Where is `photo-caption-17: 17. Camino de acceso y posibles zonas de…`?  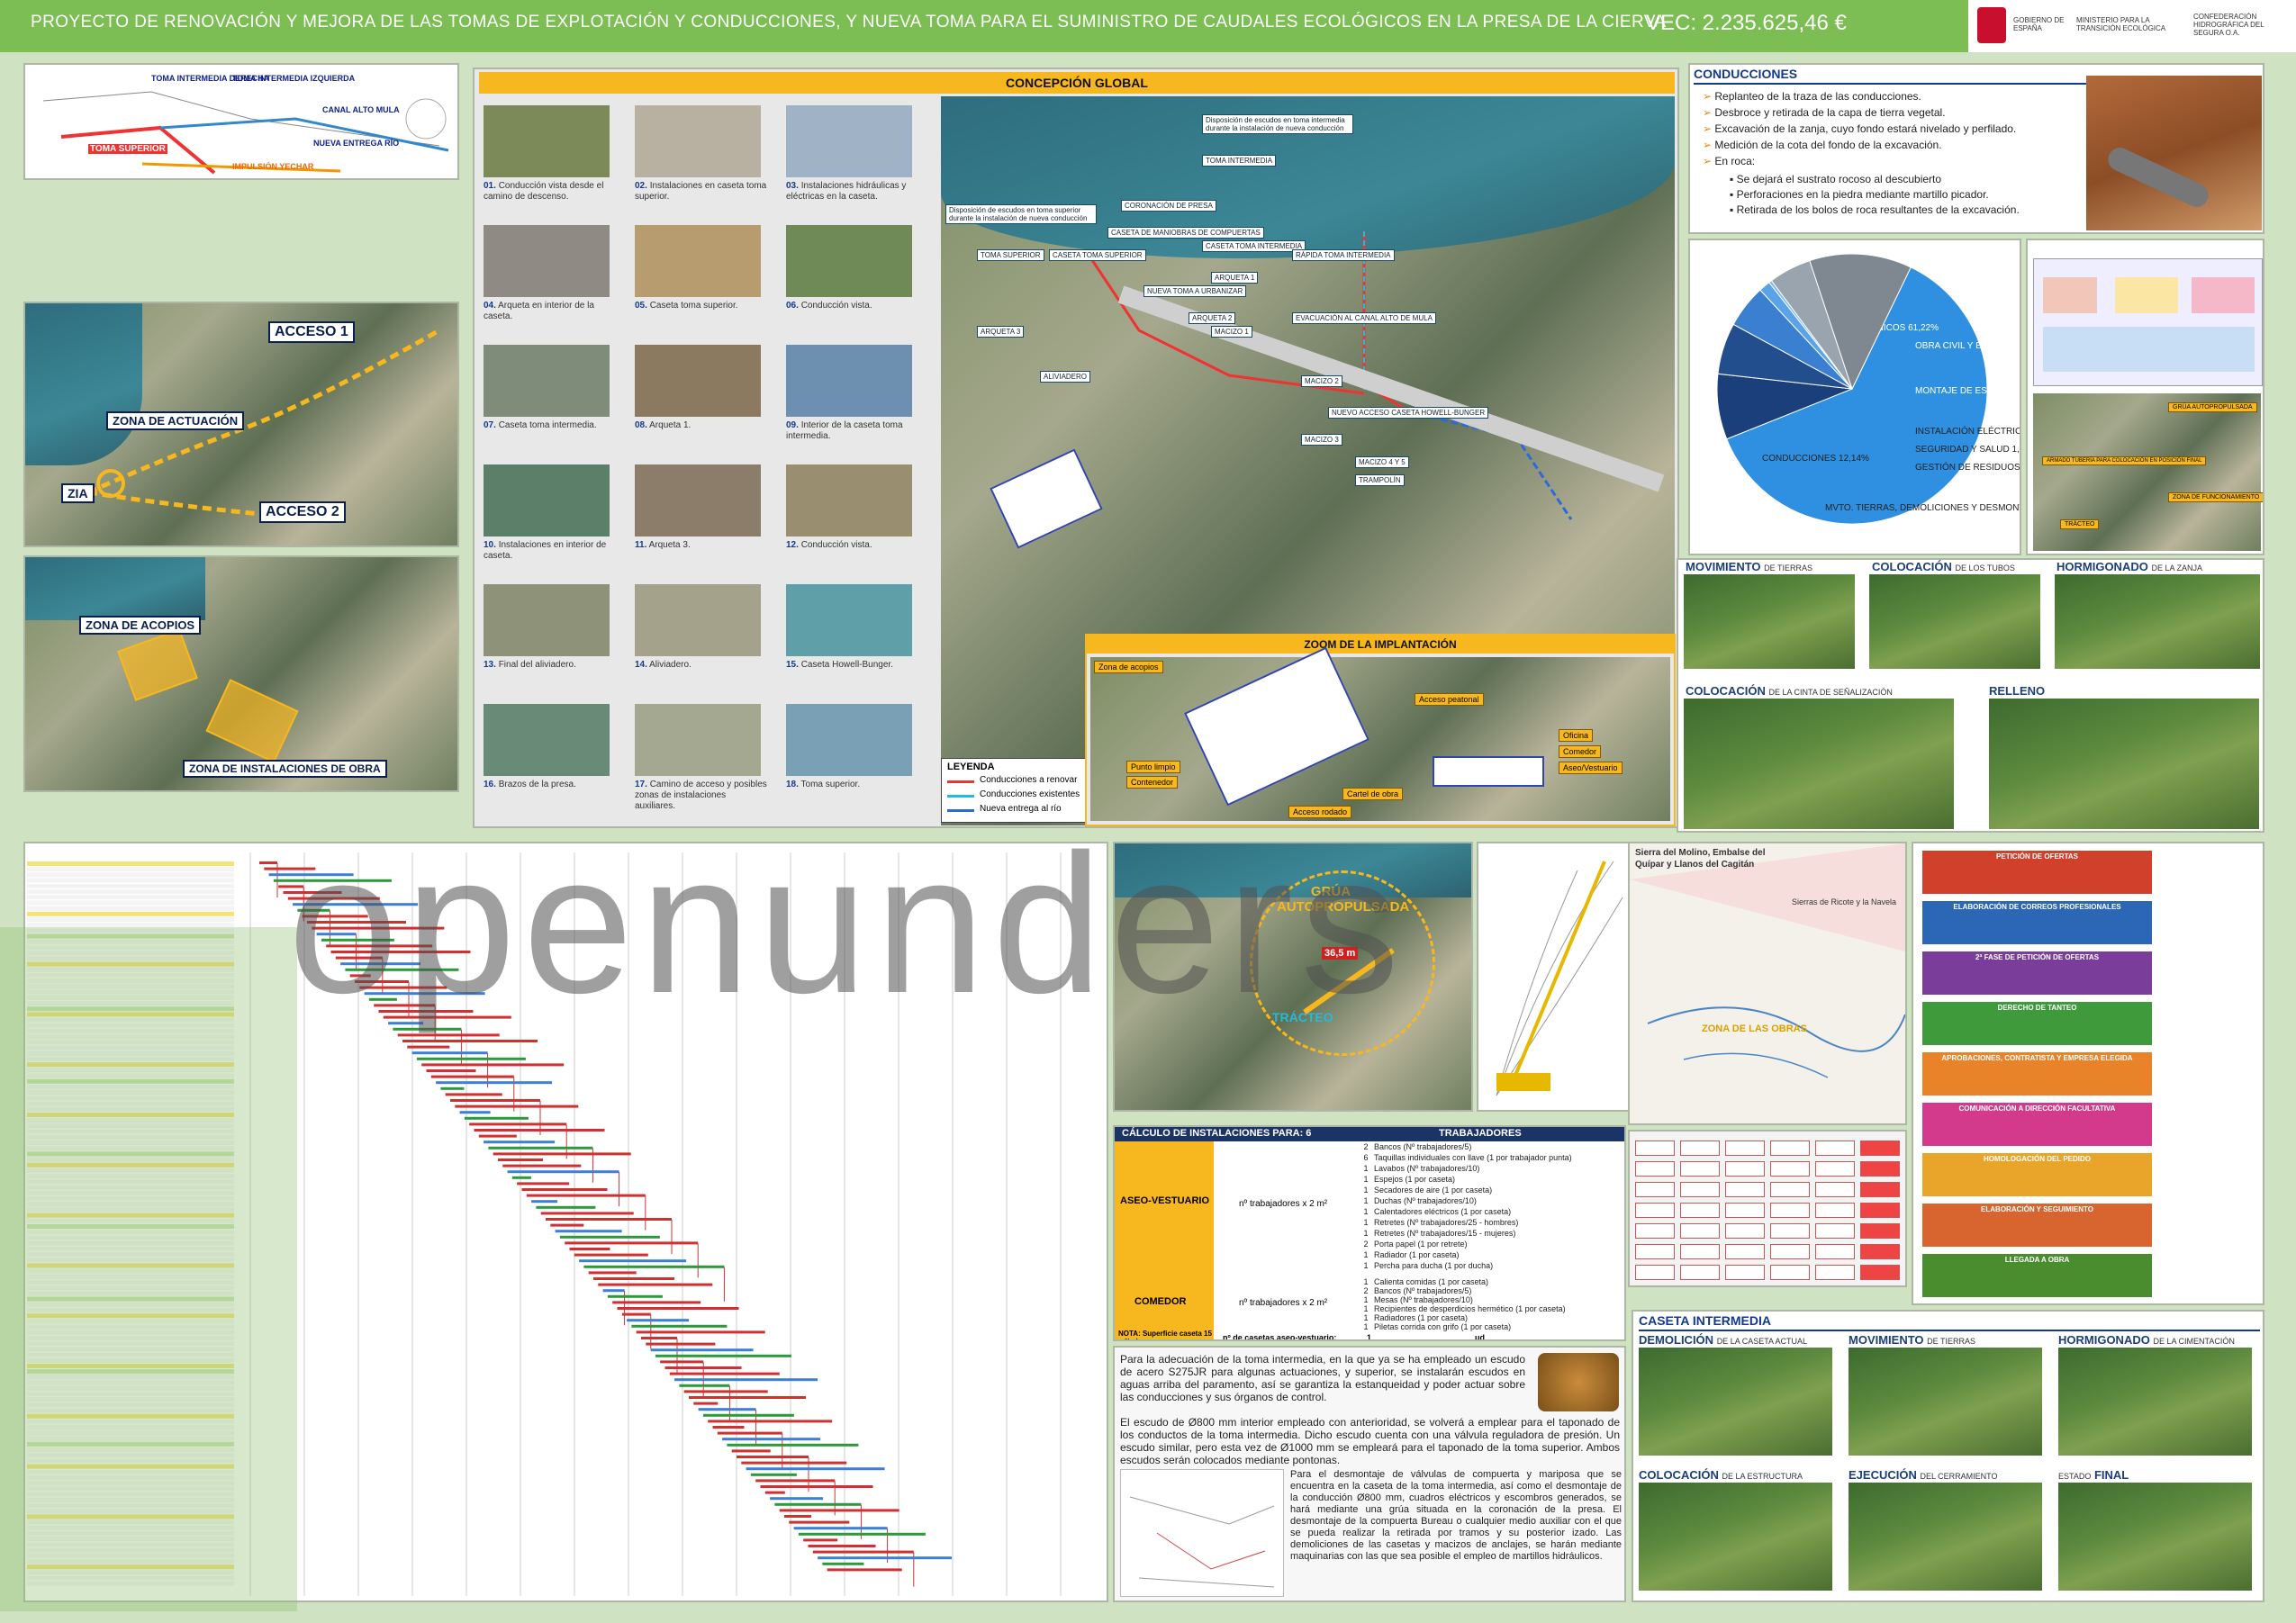 photo-caption-17: 17. Camino de acceso y posibles zonas de… is located at coordinates (702, 796).